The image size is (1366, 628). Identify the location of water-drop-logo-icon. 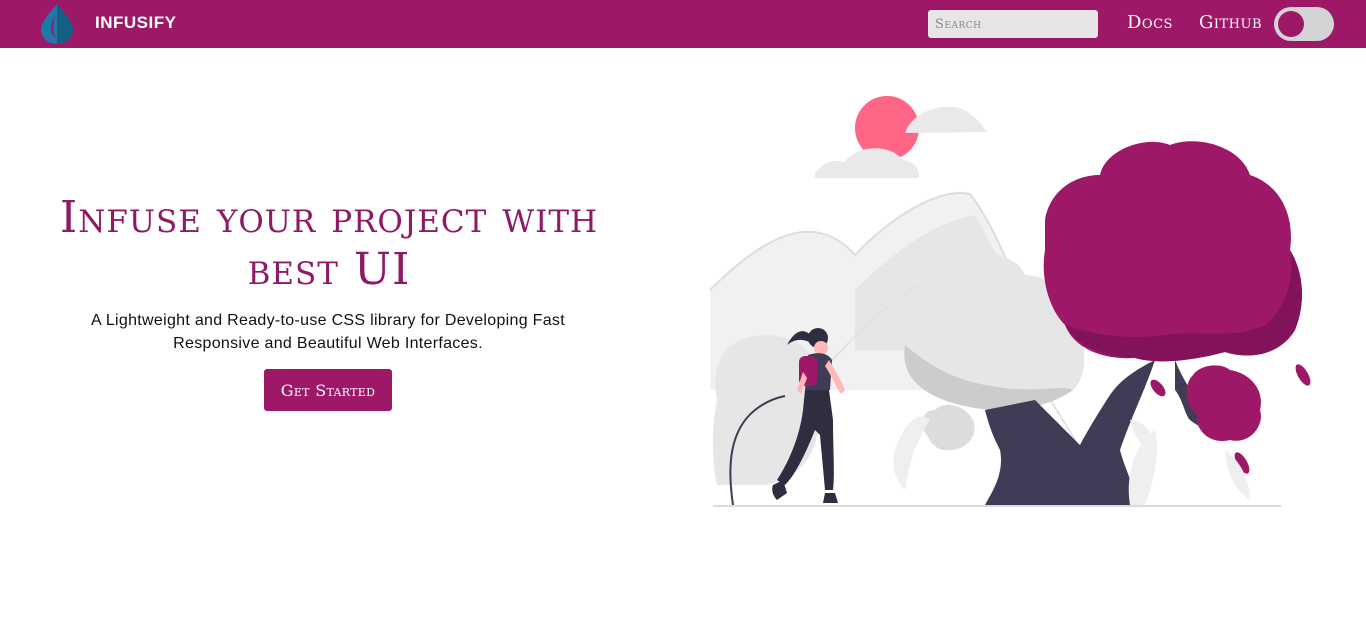
(57, 24).